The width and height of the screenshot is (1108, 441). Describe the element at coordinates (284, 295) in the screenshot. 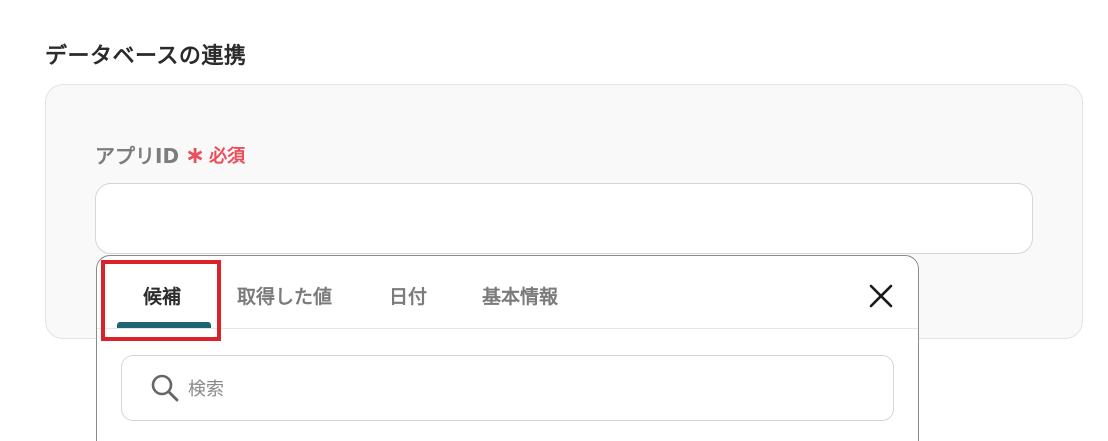

I see `tab-acquired-values: 取得した値` at that location.